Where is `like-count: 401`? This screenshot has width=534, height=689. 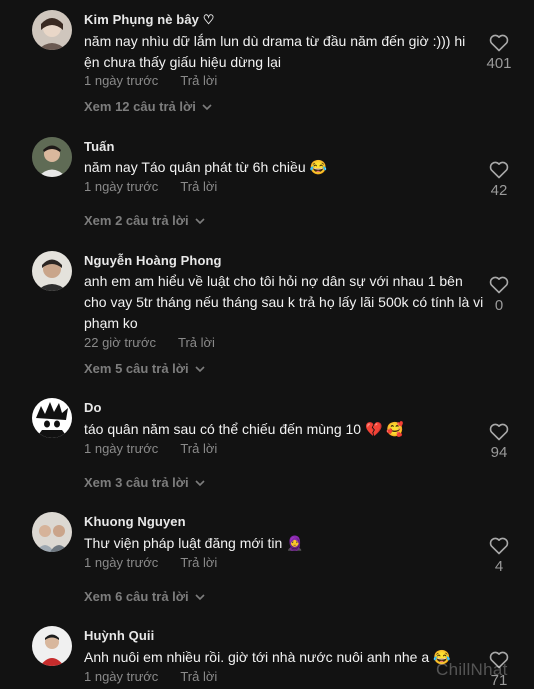 like-count: 401 is located at coordinates (499, 63).